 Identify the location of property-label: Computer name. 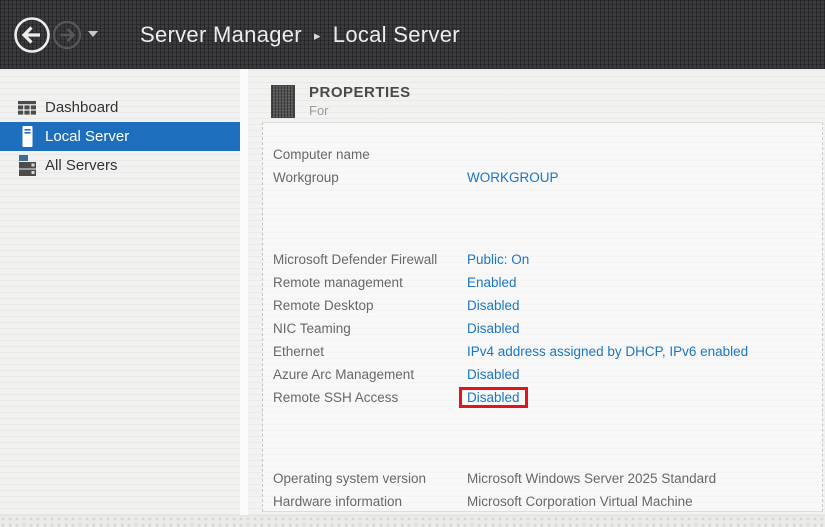
(321, 154).